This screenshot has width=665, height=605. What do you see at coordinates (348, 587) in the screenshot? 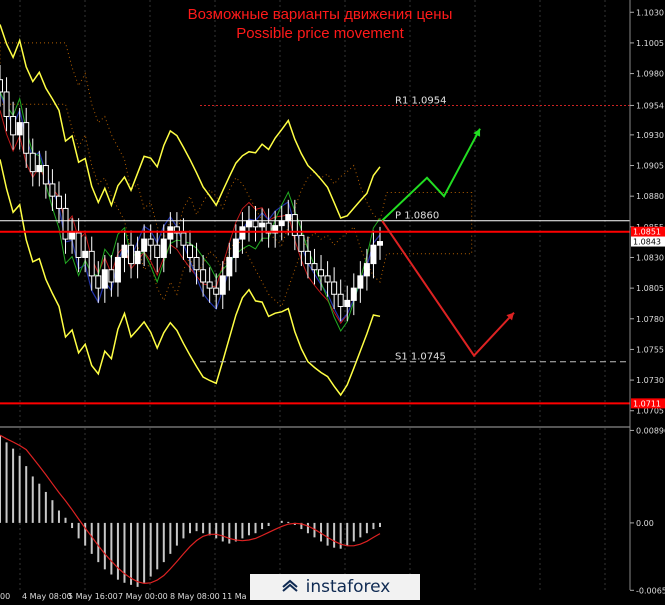
I see `logo-text: instaforex` at bounding box center [348, 587].